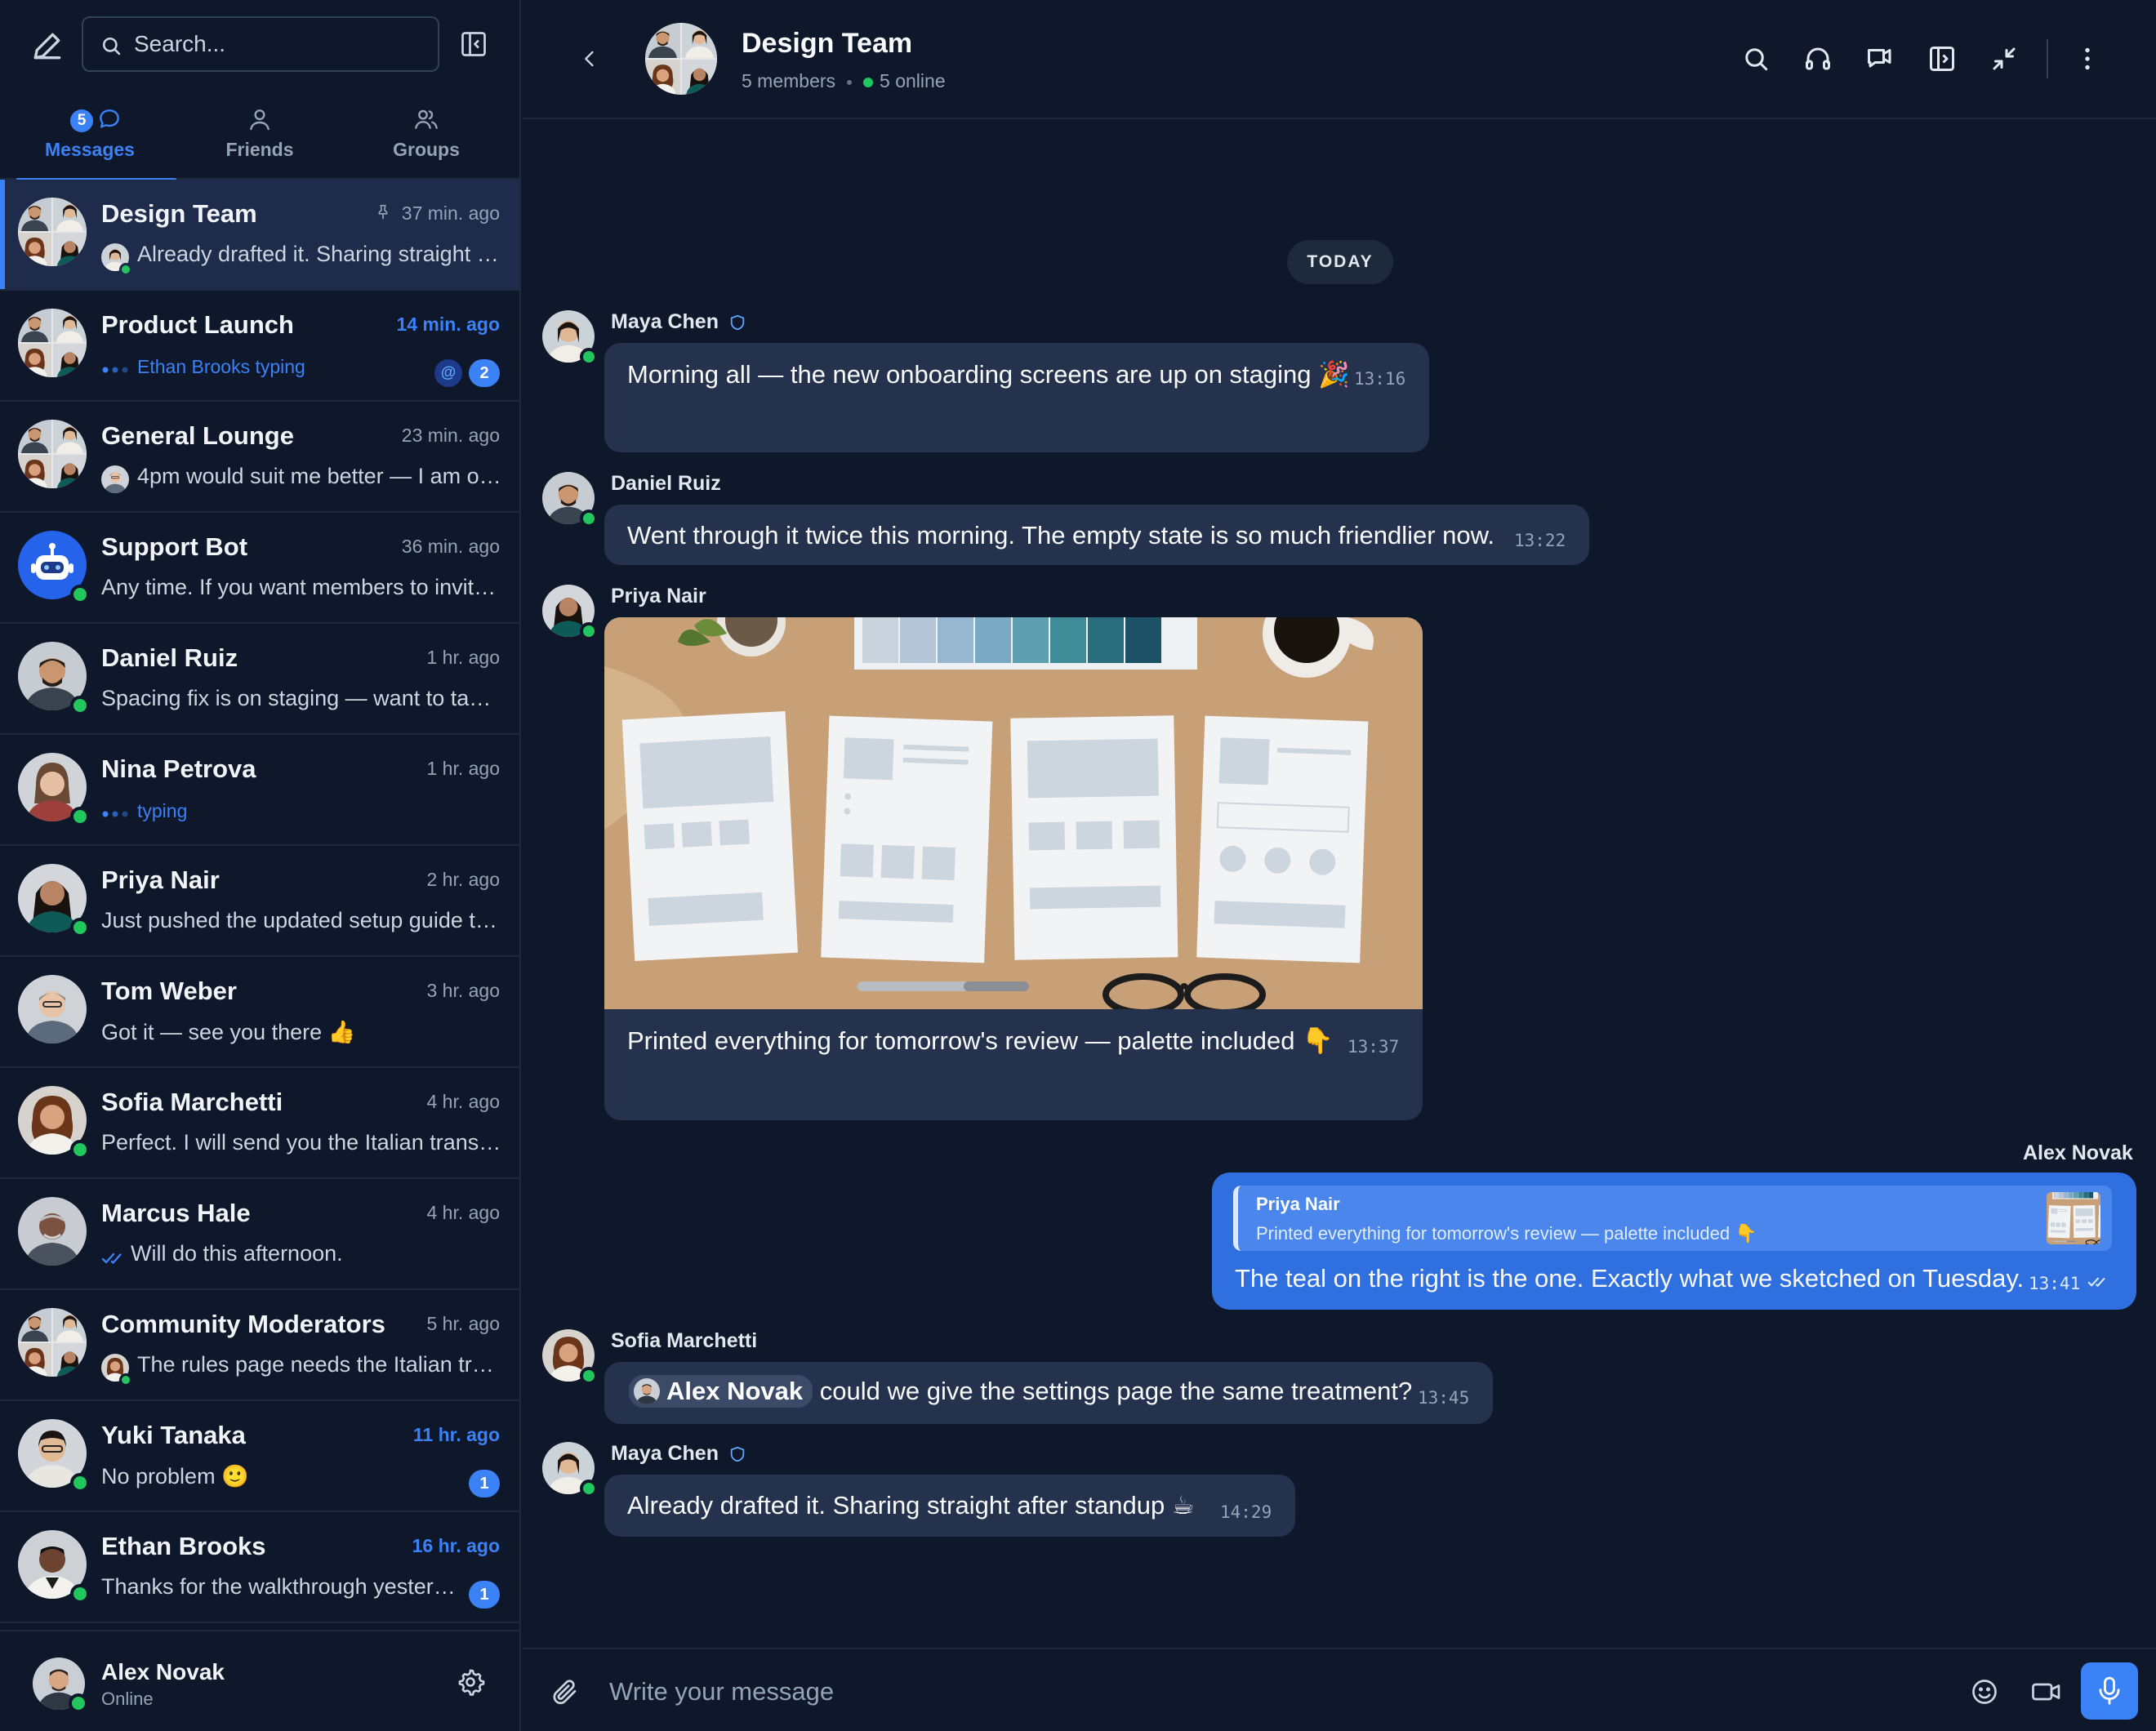 This screenshot has height=1731, width=2156. What do you see at coordinates (1339, 60) in the screenshot?
I see `chat-header: Design Team 5 members 5 online` at bounding box center [1339, 60].